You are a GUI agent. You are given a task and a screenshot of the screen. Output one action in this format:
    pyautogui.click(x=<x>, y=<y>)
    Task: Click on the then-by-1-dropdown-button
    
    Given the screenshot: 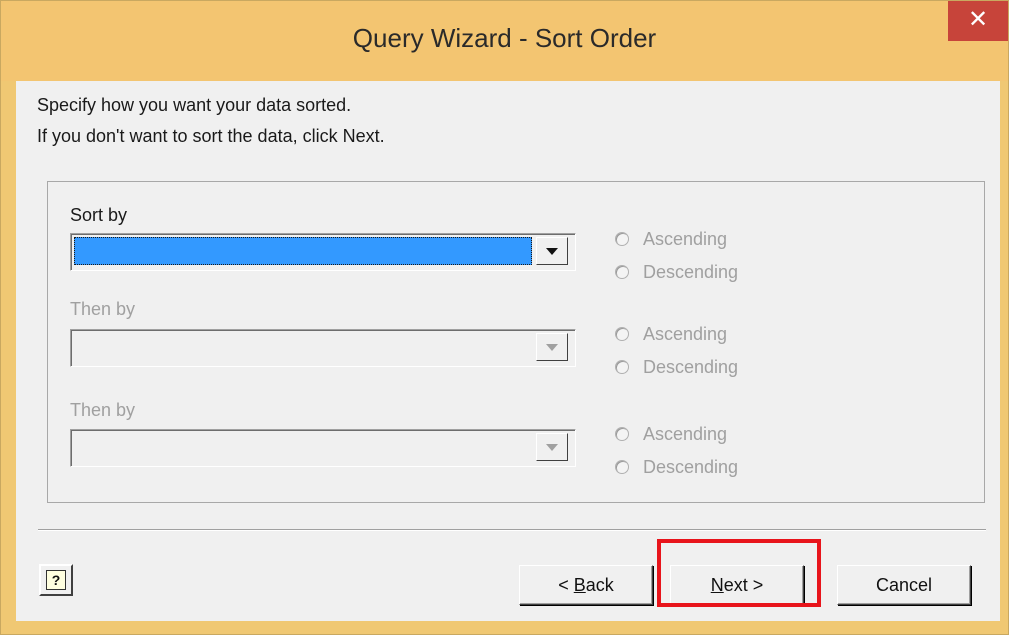 What is the action you would take?
    pyautogui.click(x=552, y=347)
    